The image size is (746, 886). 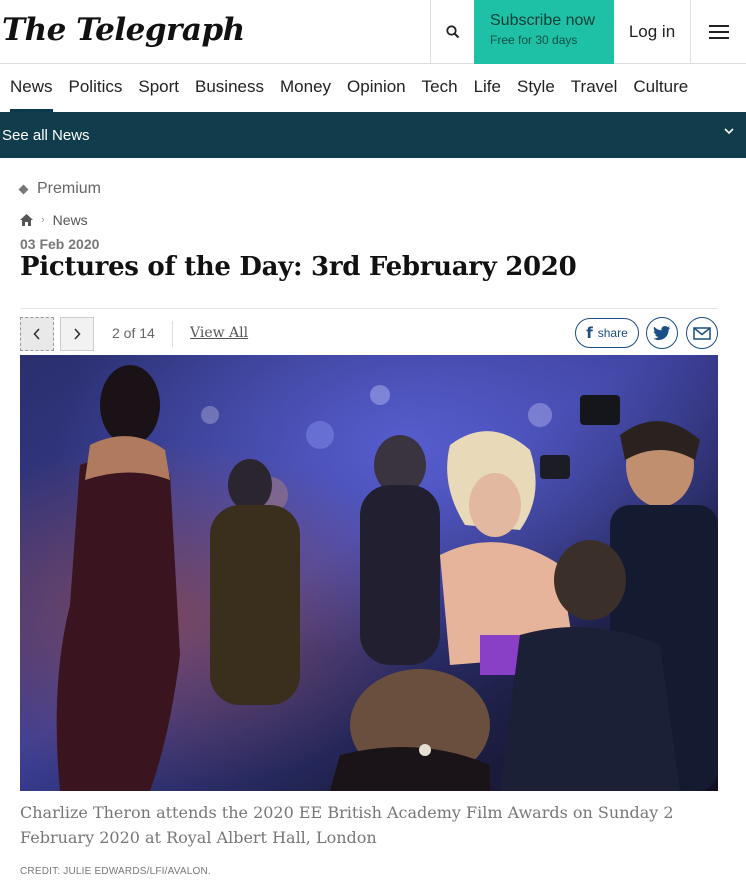 What do you see at coordinates (70, 220) in the screenshot?
I see `breadcrumb-news-link: News` at bounding box center [70, 220].